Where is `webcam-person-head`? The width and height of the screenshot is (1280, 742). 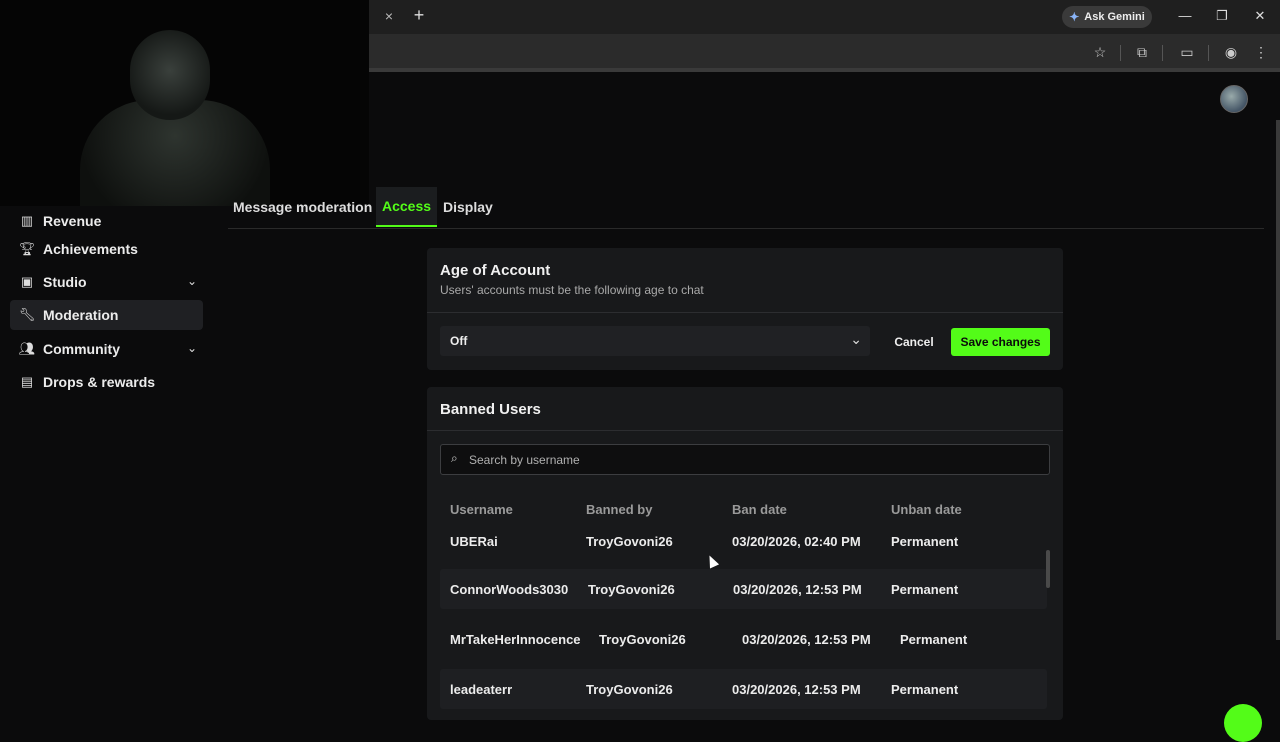 webcam-person-head is located at coordinates (170, 75).